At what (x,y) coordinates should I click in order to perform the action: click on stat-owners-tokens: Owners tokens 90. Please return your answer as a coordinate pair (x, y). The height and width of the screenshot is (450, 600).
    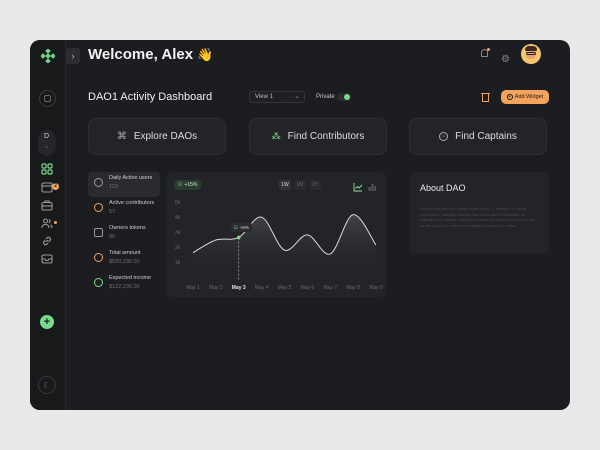
    Looking at the image, I should click on (124, 234).